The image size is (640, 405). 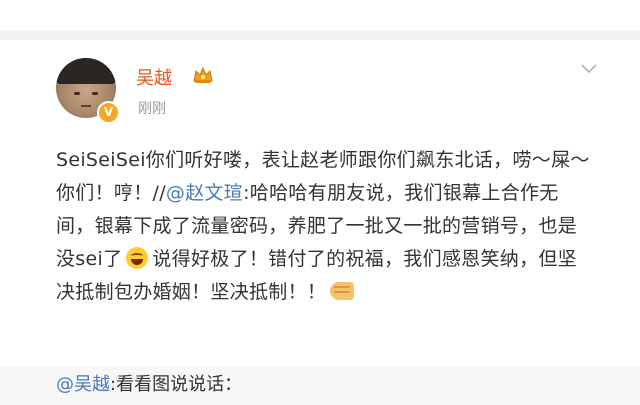 I want to click on verified-badge-icon: V, so click(x=108, y=112).